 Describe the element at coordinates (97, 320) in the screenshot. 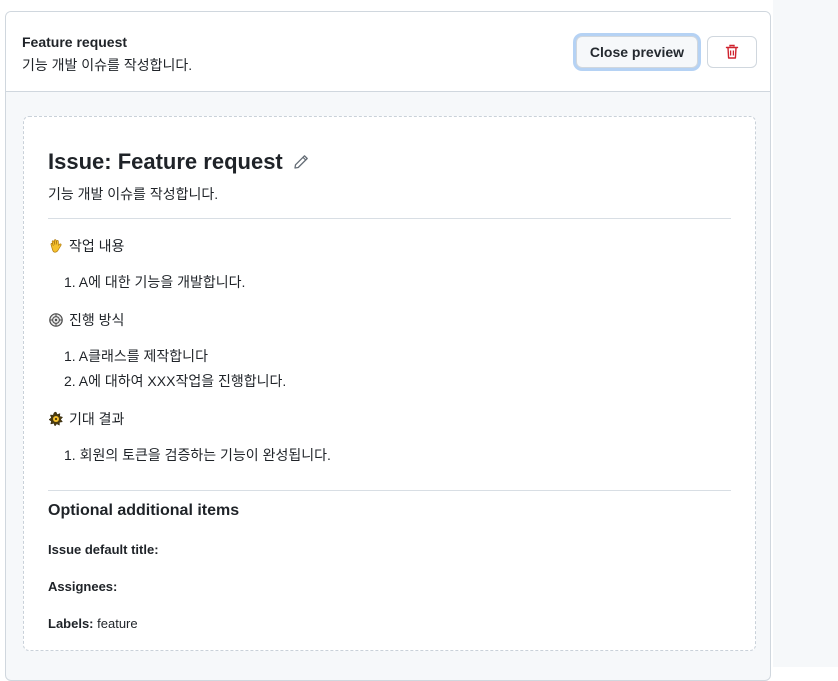

I see `section-heading-text: 진행 방식` at that location.